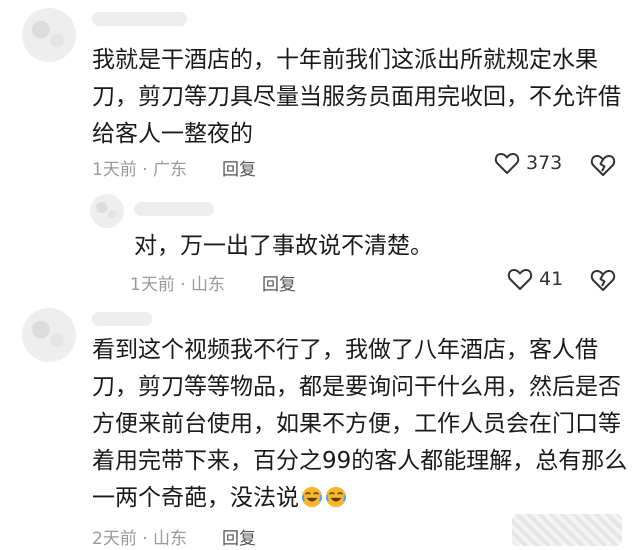 The height and width of the screenshot is (550, 640). Describe the element at coordinates (172, 134) in the screenshot. I see `comment-line: 给客人一整夜的` at that location.